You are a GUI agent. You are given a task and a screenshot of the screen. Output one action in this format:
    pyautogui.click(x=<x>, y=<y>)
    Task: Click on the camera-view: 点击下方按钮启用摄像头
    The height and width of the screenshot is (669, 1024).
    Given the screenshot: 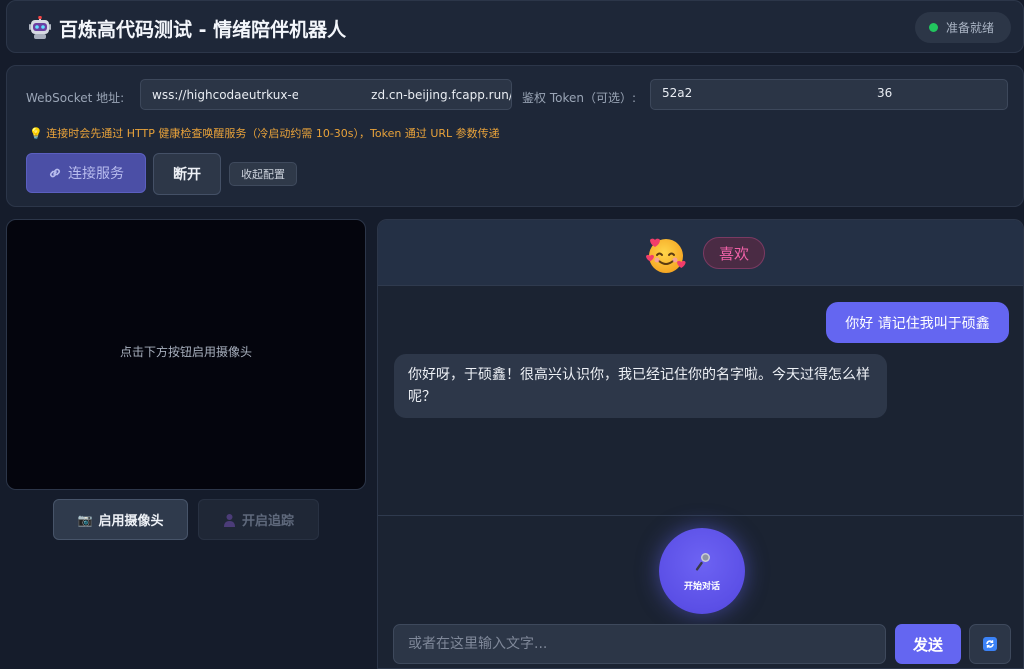 What is the action you would take?
    pyautogui.click(x=186, y=354)
    